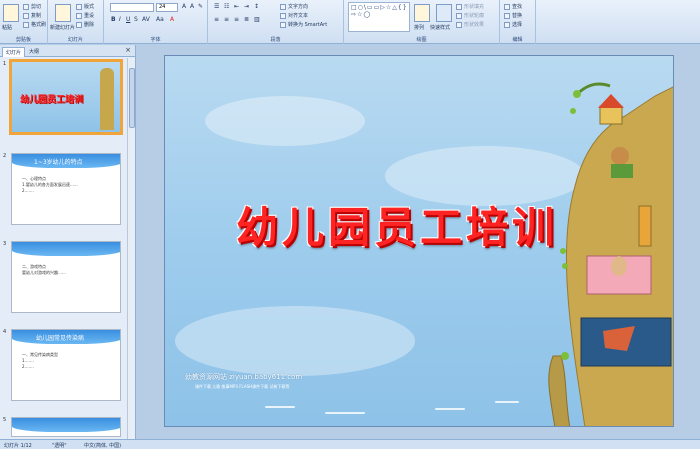 The height and width of the screenshot is (449, 700). Describe the element at coordinates (128, 50) in the screenshot. I see `close-panel-icon: ×` at that location.